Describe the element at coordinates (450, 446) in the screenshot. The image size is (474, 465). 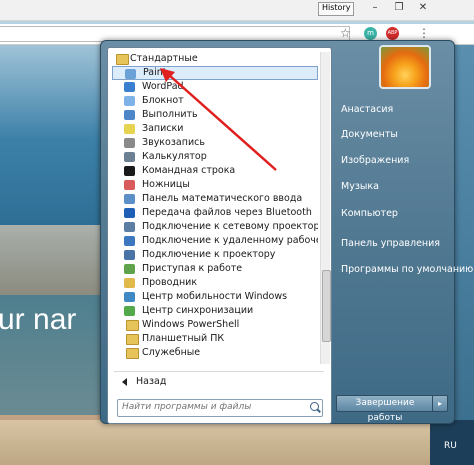
I see `language-indicator: RU` at that location.